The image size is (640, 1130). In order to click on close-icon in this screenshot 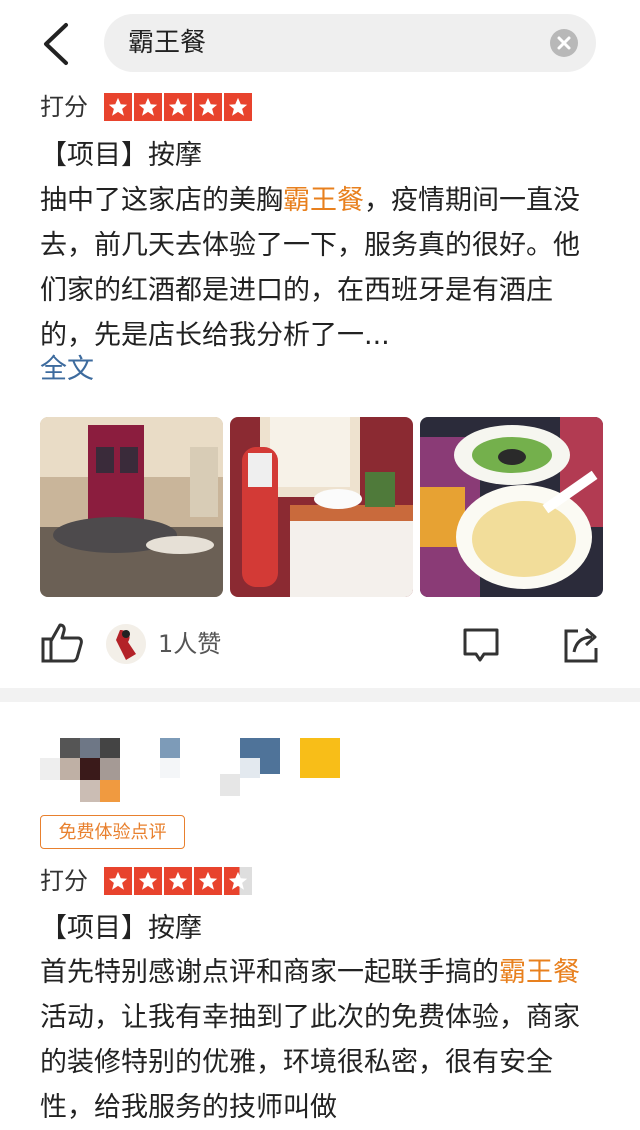, I will do `click(564, 43)`.